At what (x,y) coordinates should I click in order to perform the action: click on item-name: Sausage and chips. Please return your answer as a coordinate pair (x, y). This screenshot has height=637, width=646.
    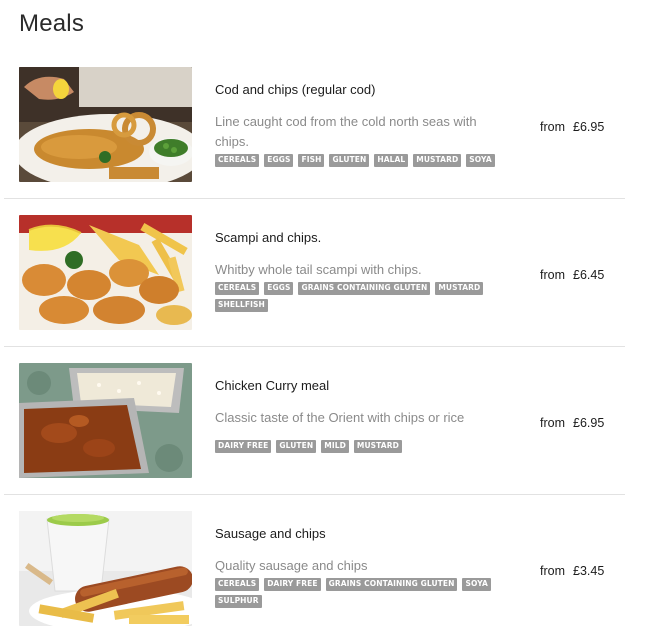
    Looking at the image, I should click on (270, 533).